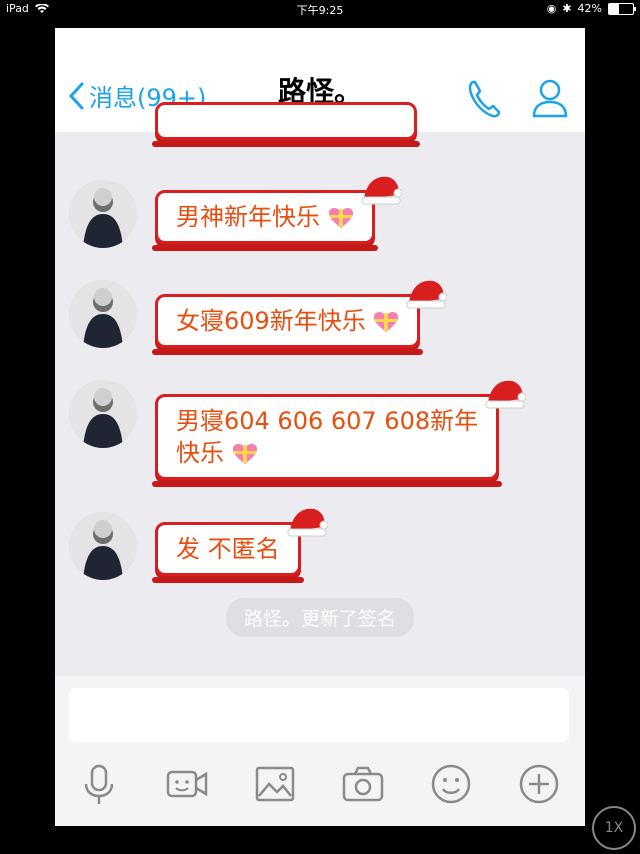 This screenshot has width=640, height=854. Describe the element at coordinates (484, 98) in the screenshot. I see `phone-icon` at that location.